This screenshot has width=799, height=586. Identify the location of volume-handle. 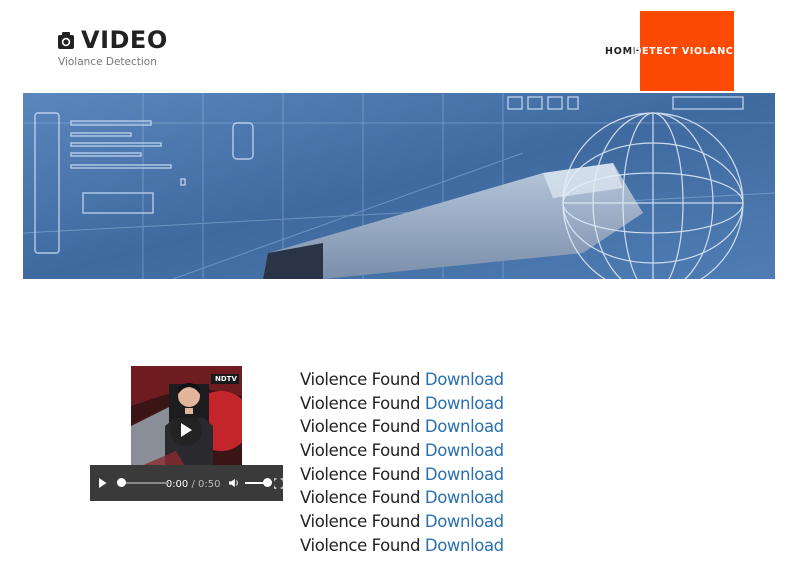
(267, 482).